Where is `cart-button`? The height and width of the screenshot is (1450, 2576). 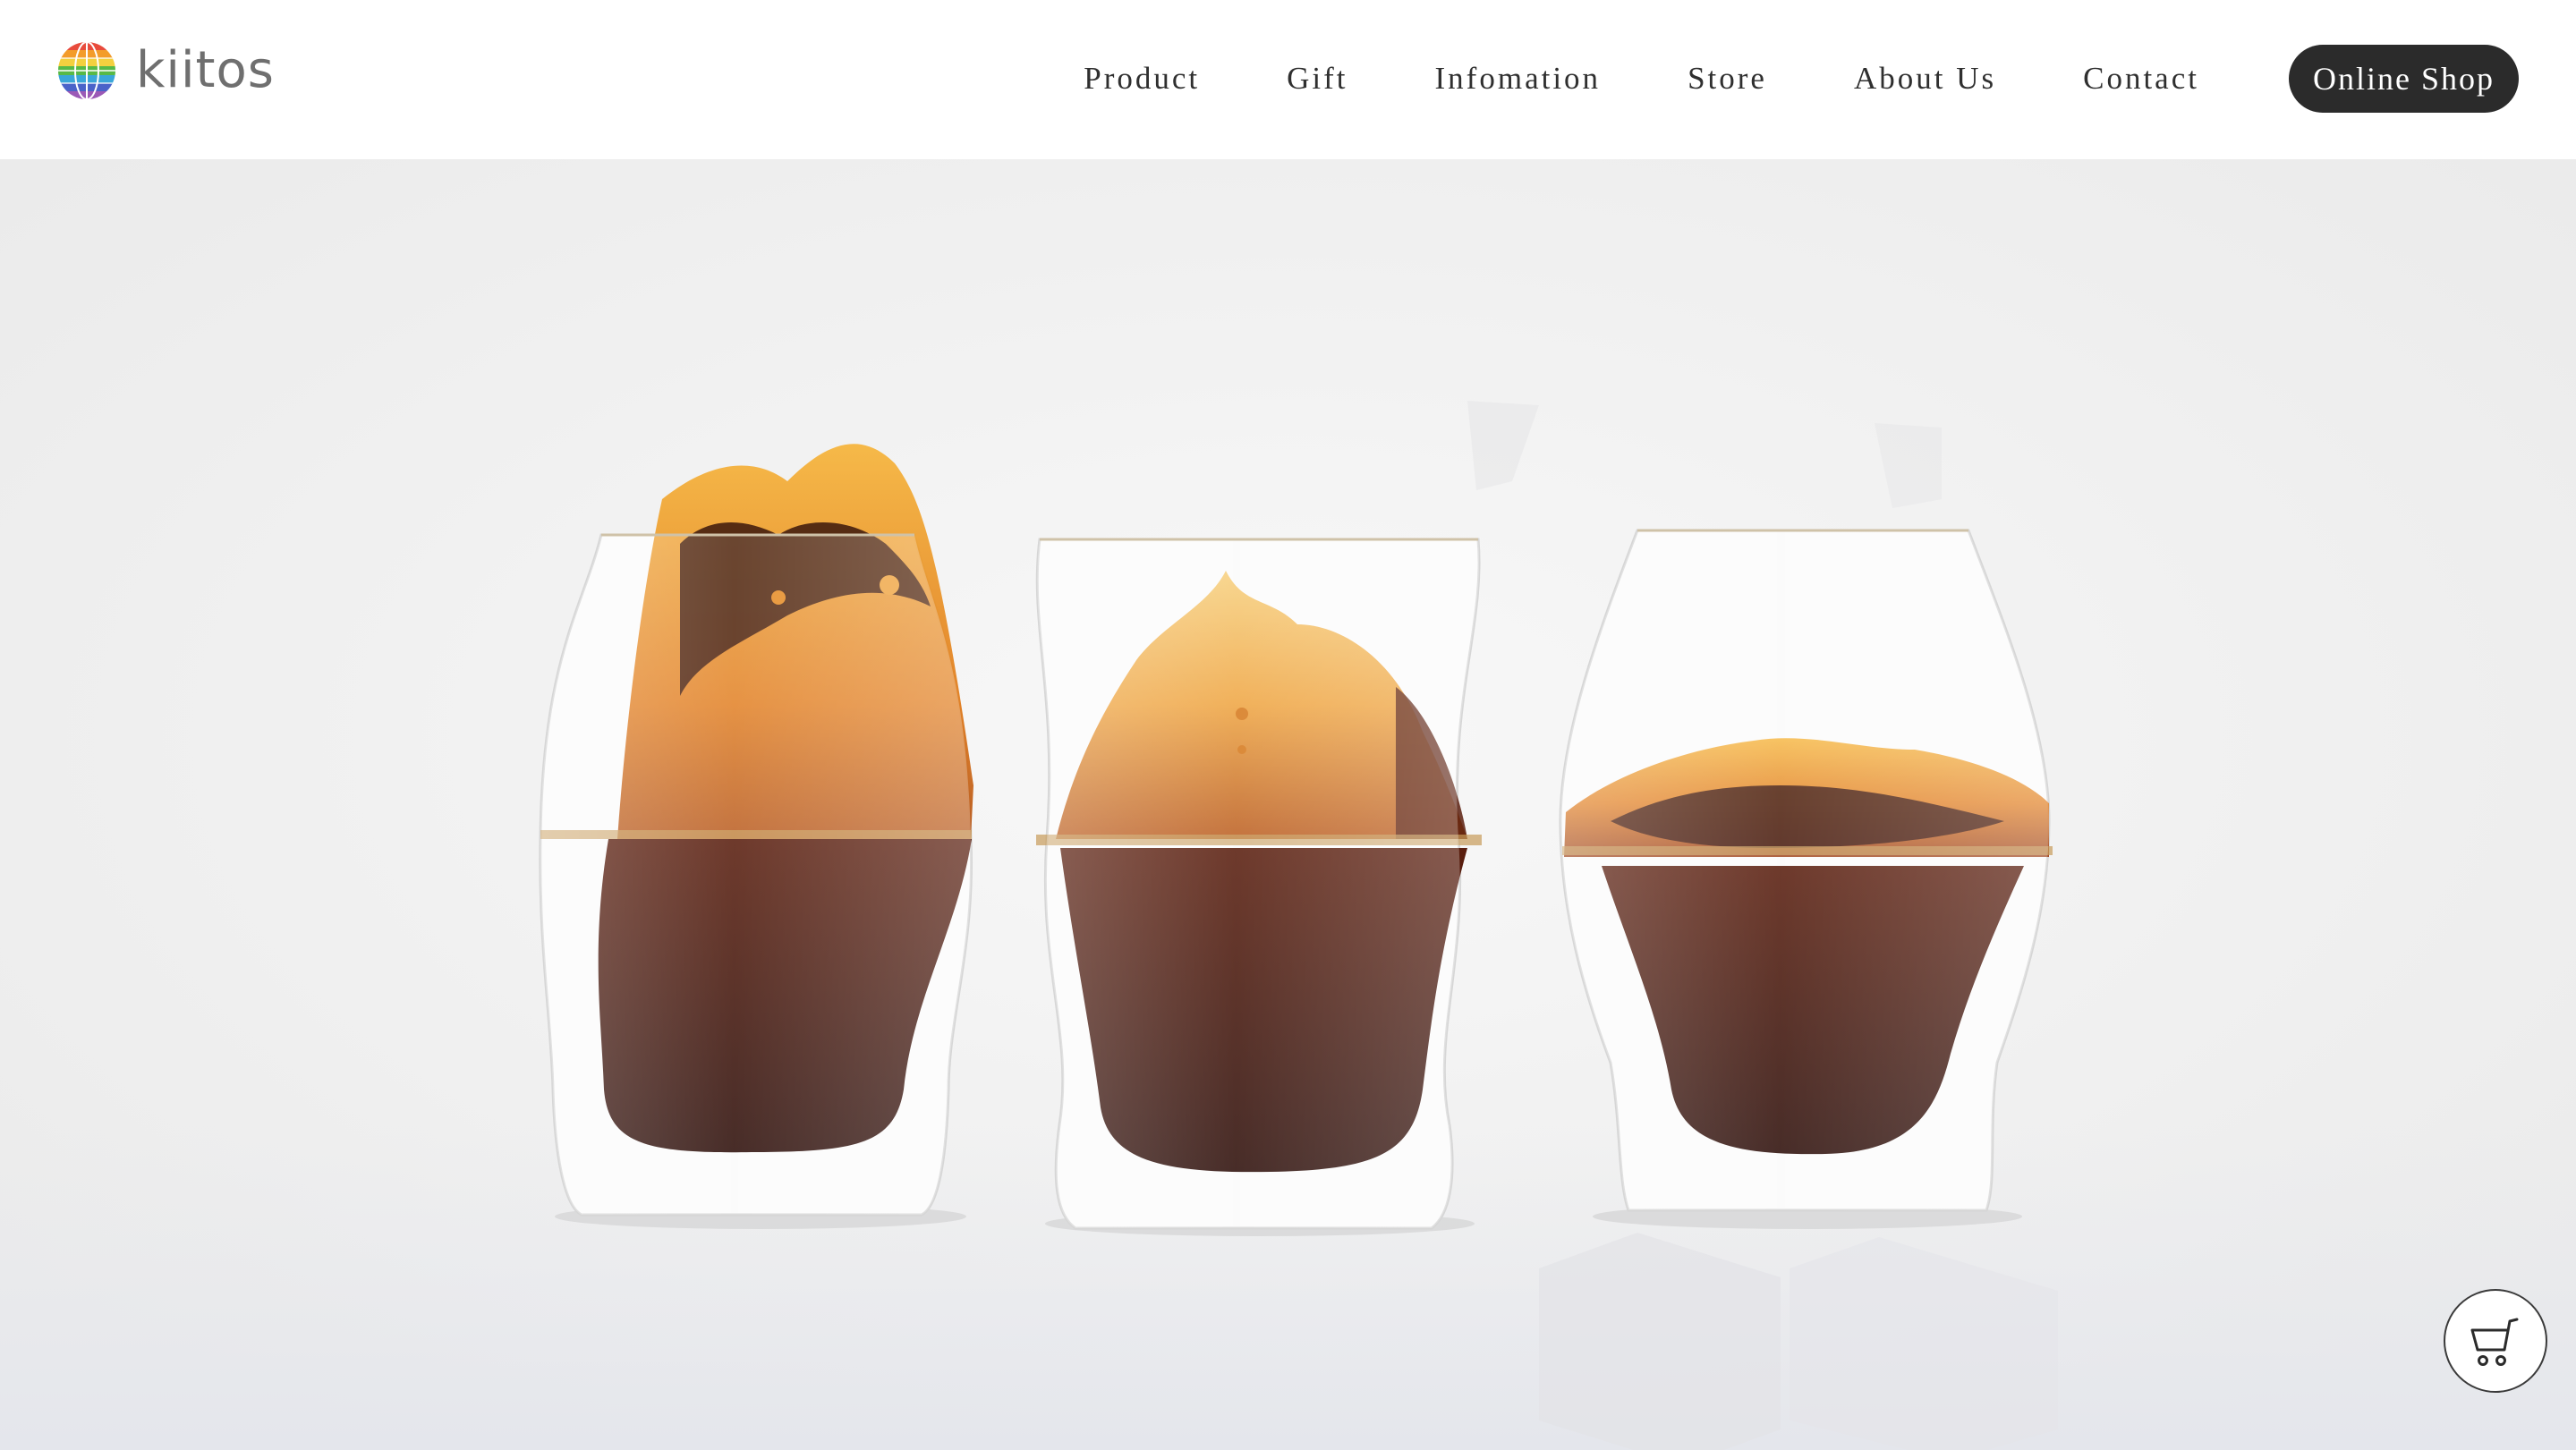 cart-button is located at coordinates (2495, 1341).